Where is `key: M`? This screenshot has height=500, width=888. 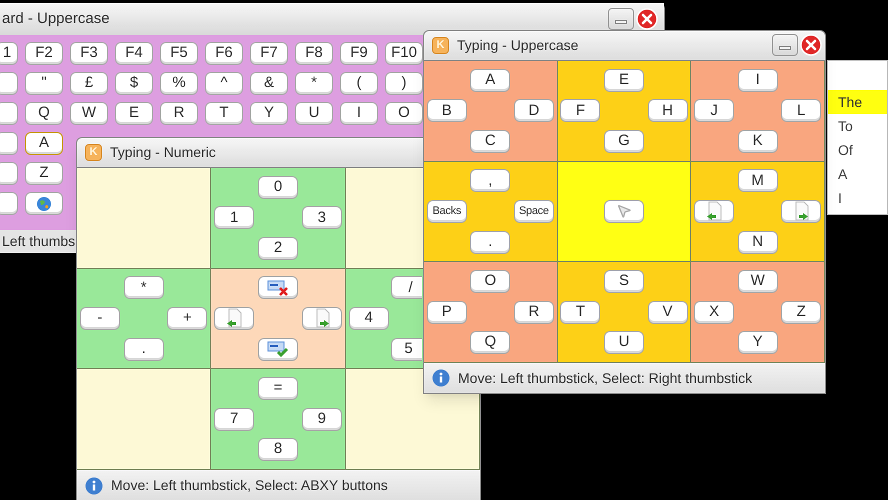 key: M is located at coordinates (758, 180).